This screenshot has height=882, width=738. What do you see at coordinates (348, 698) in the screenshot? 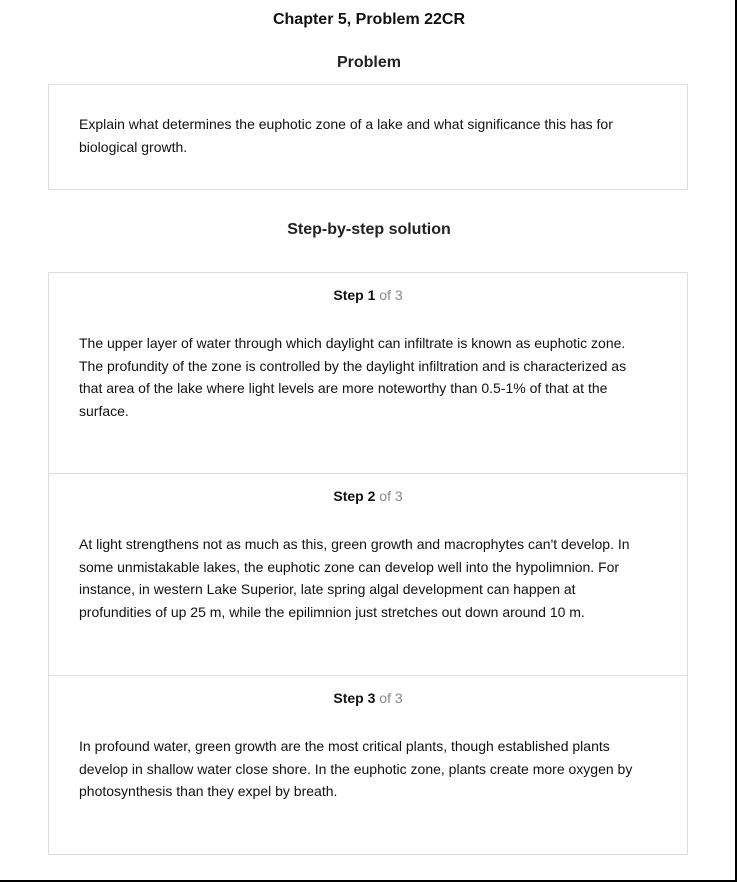
I see `step-3-word: Step` at bounding box center [348, 698].